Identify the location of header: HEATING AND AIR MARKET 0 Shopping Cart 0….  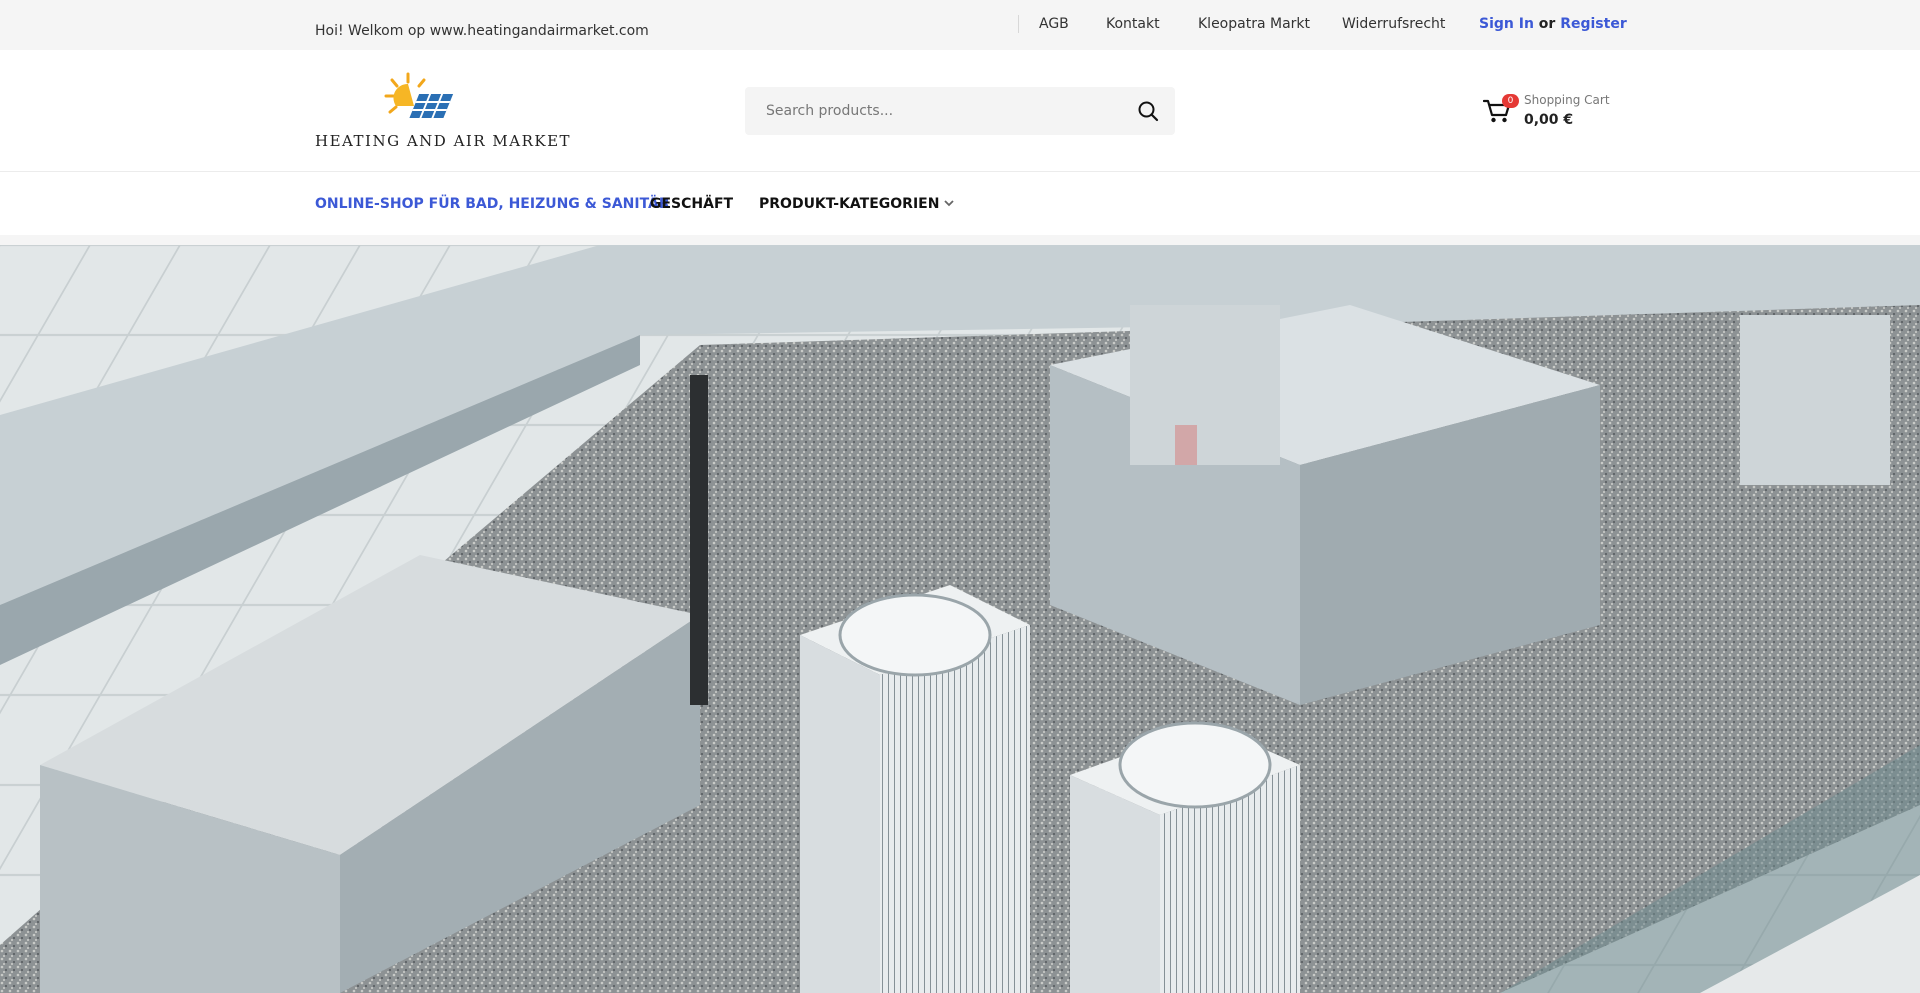
(960, 111).